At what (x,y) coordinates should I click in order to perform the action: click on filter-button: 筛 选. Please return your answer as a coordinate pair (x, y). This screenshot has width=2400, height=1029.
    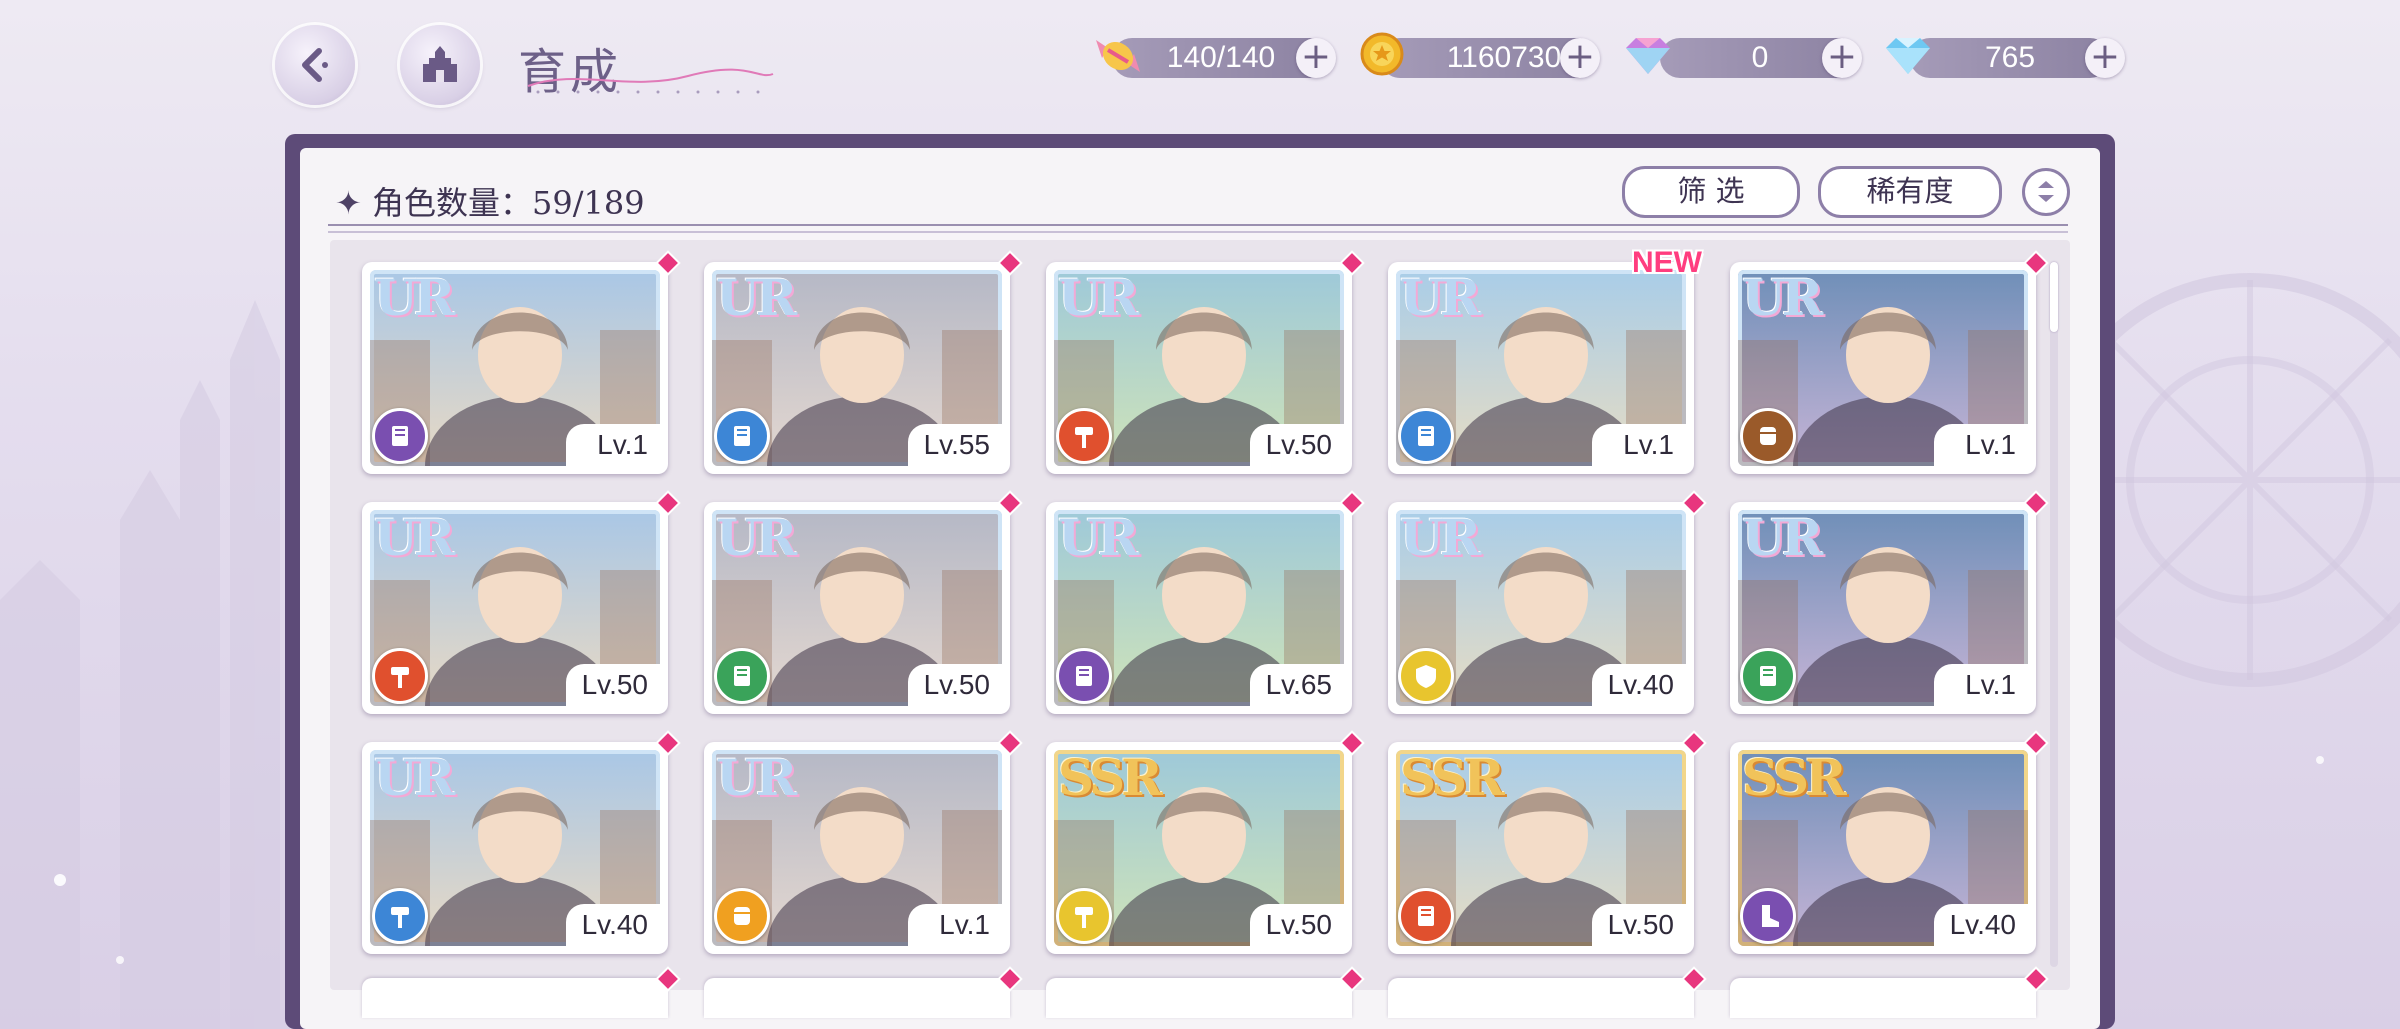
    Looking at the image, I should click on (1711, 192).